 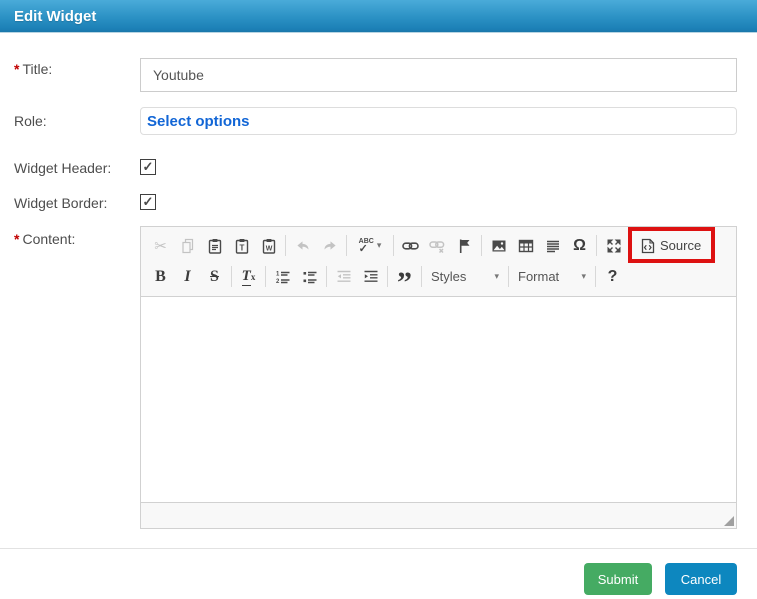 What do you see at coordinates (449, 276) in the screenshot?
I see `styles-dropdown-label: Styles` at bounding box center [449, 276].